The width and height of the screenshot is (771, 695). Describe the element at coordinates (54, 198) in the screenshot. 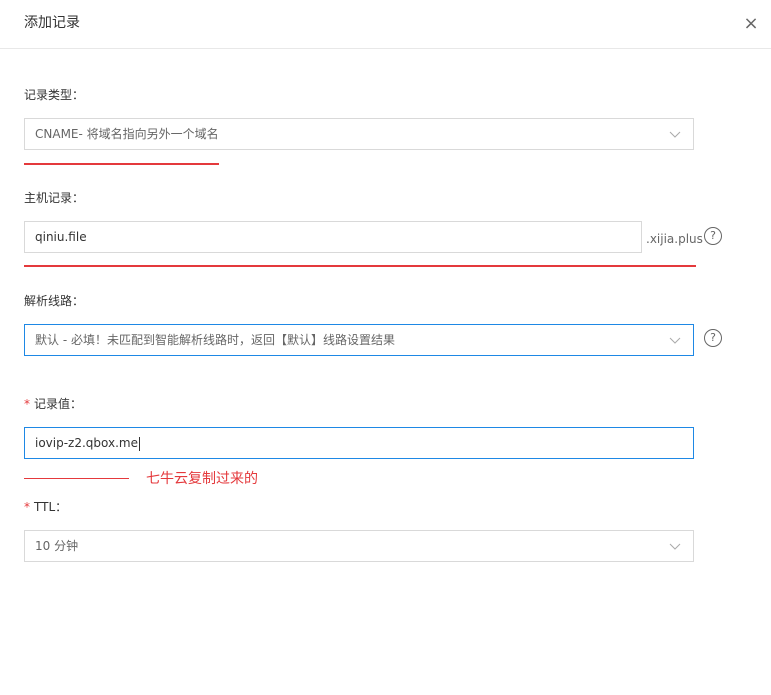

I see `host-record-label: 主机记录：` at that location.